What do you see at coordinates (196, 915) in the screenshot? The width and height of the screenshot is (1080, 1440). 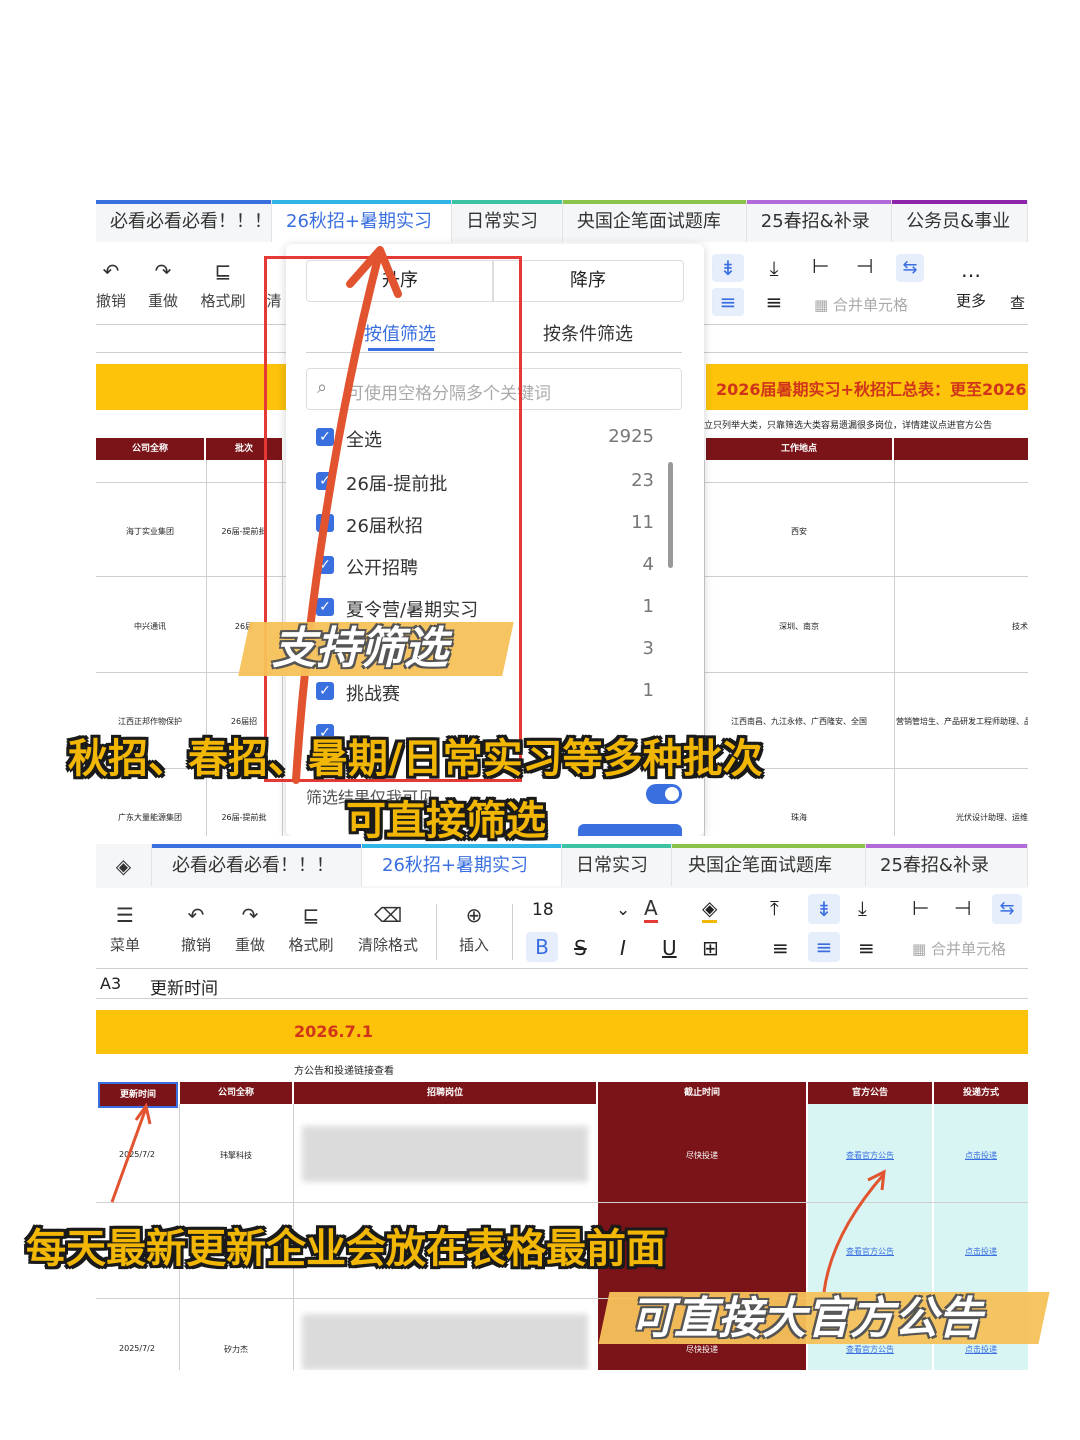 I see `undo-icon: ↶` at bounding box center [196, 915].